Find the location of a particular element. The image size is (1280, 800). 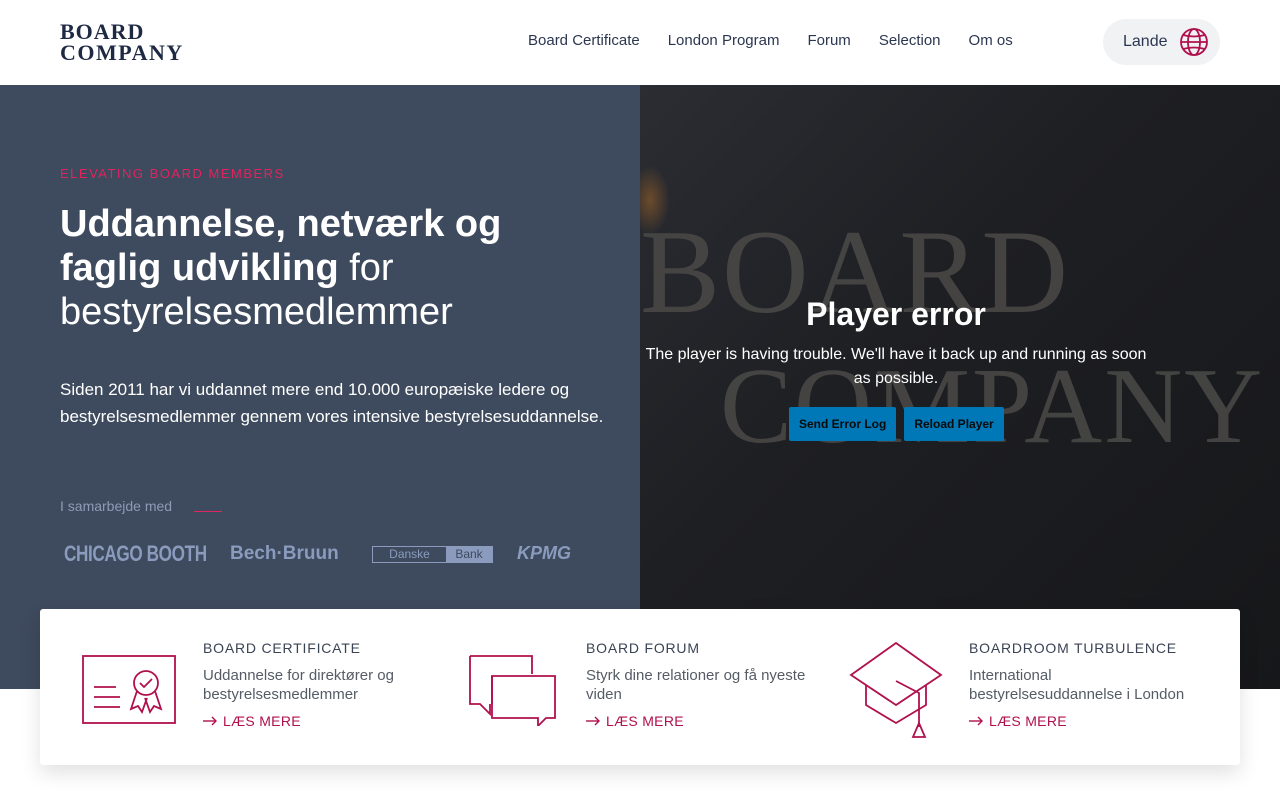

bech-bruun-logo: Bech·Bruun is located at coordinates (284, 553).